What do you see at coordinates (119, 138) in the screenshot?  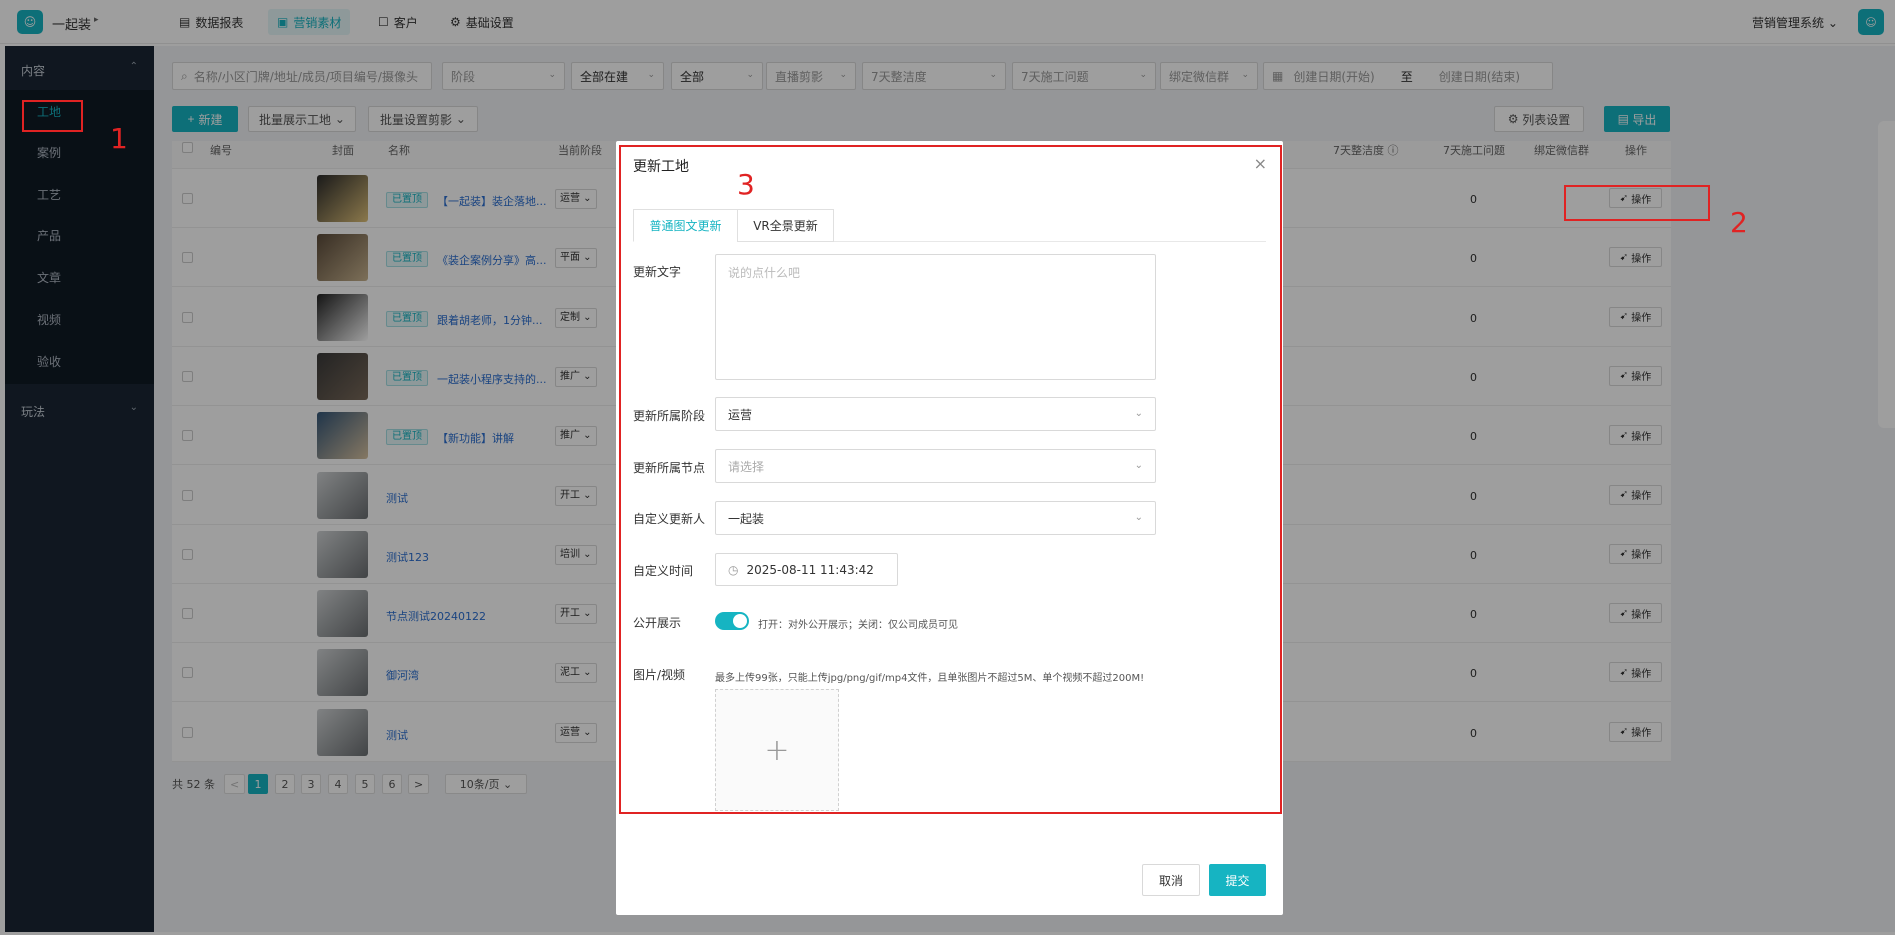 I see `annotation-label-1: 1` at bounding box center [119, 138].